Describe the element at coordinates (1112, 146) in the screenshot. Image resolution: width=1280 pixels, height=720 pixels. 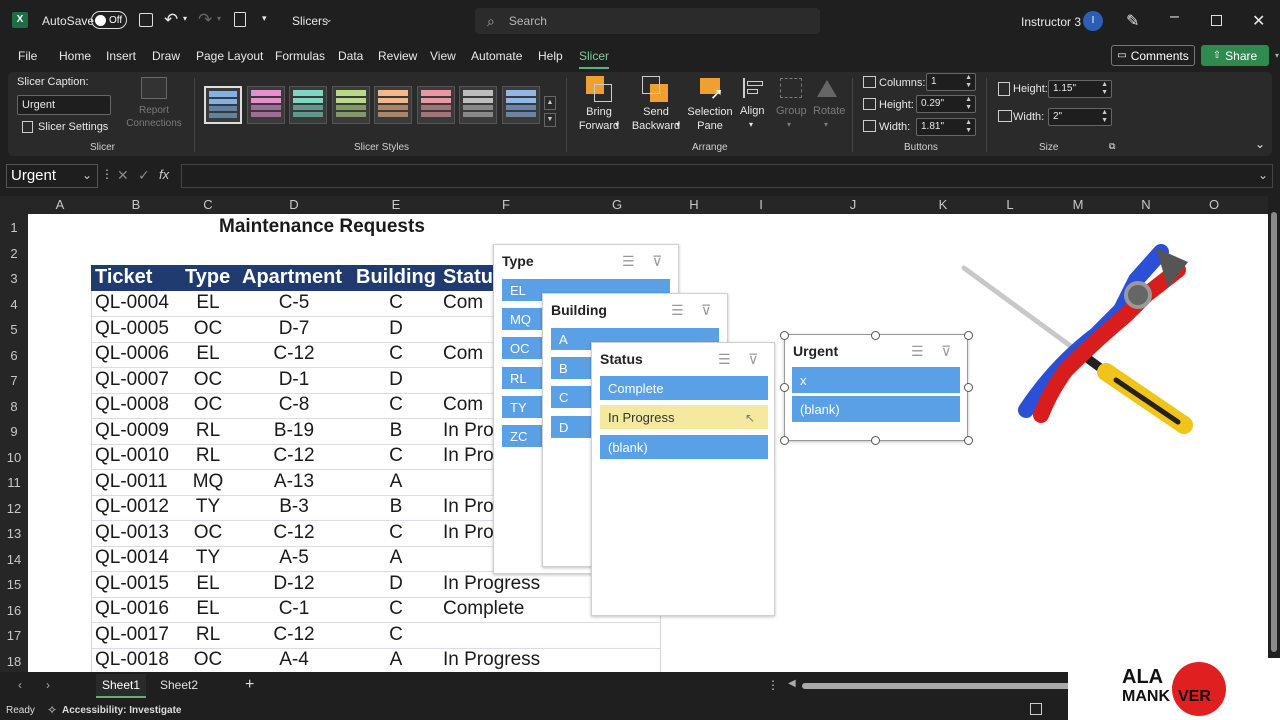
I see `size-dialog-launcher-icon: ⧉` at that location.